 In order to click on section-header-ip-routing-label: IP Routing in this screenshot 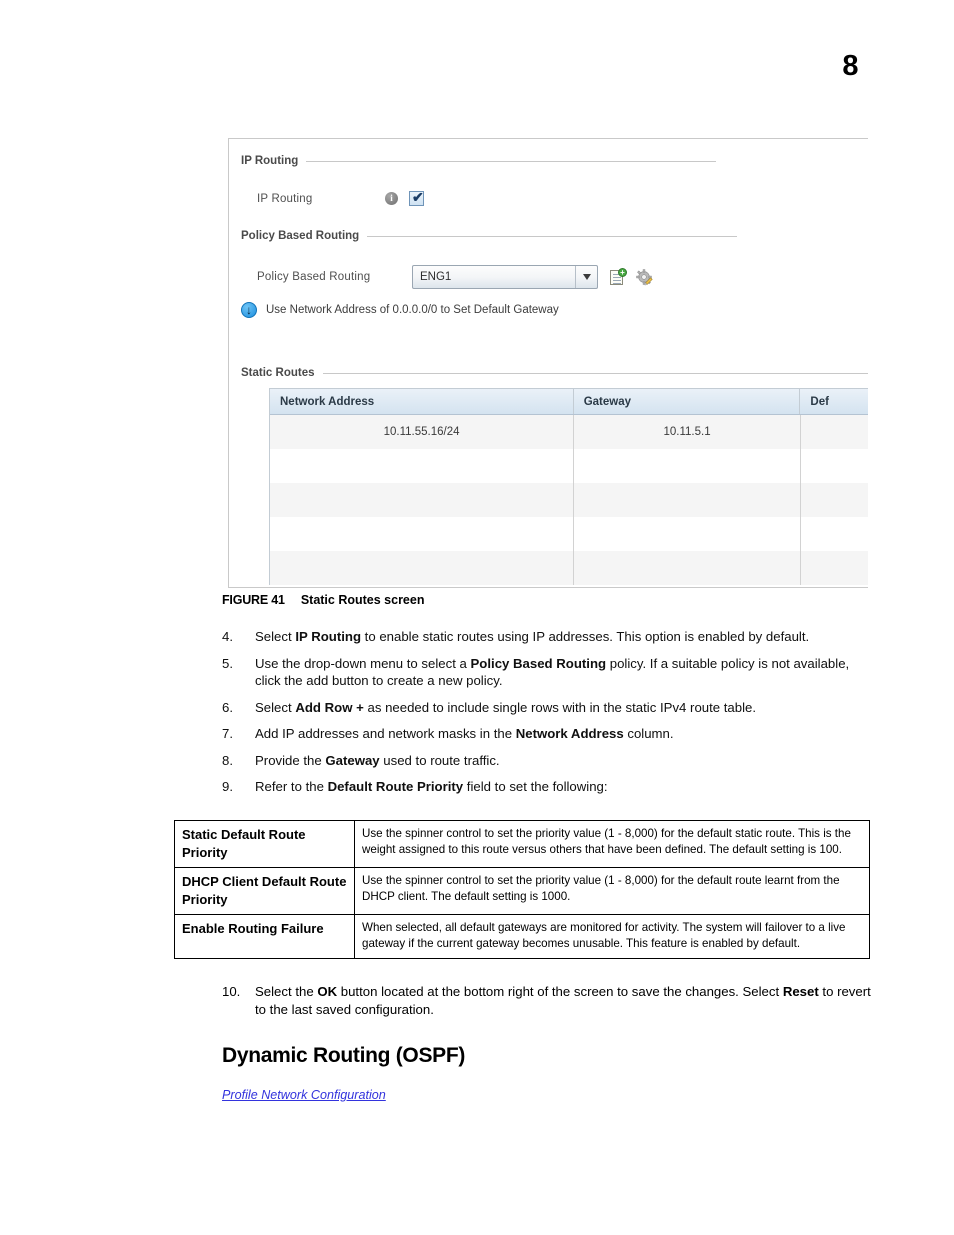, I will do `click(270, 161)`.